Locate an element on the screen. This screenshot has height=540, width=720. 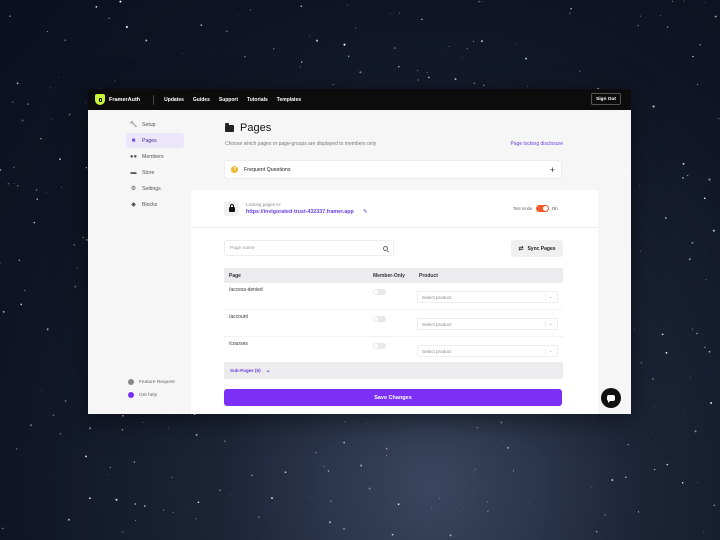
plus-icon: + is located at coordinates (552, 170).